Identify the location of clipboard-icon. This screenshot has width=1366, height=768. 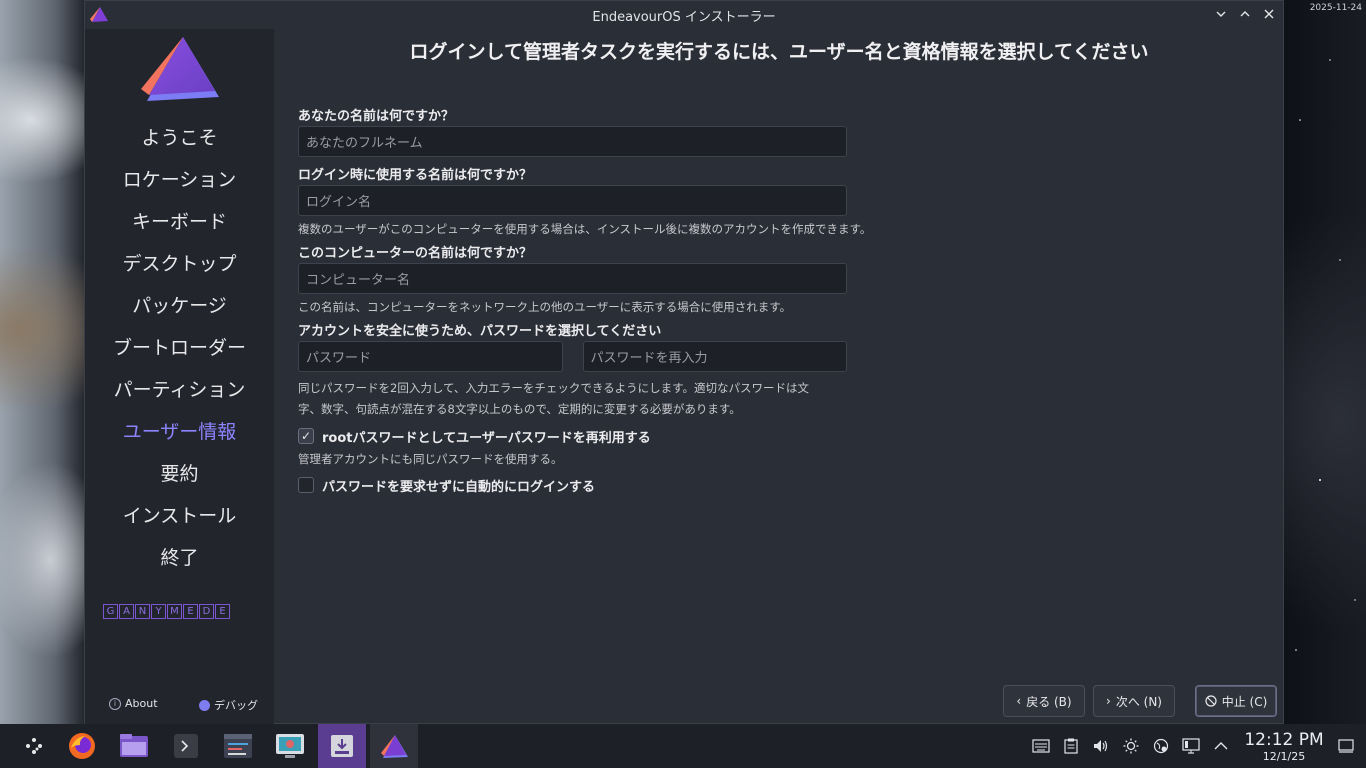
(1071, 746).